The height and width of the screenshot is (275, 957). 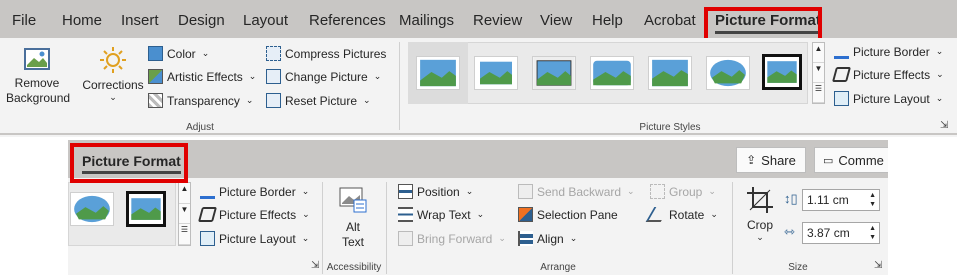 I want to click on compress-icon, so click(x=273, y=53).